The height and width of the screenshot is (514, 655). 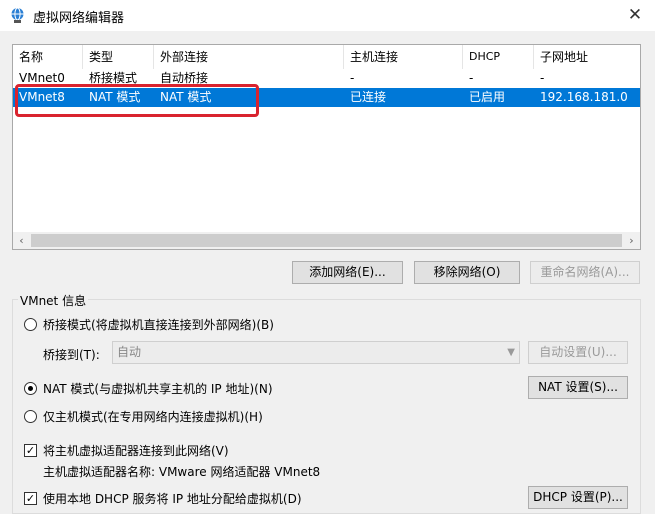 What do you see at coordinates (71, 355) in the screenshot?
I see `bridged-to-label: 桥接到(T):` at bounding box center [71, 355].